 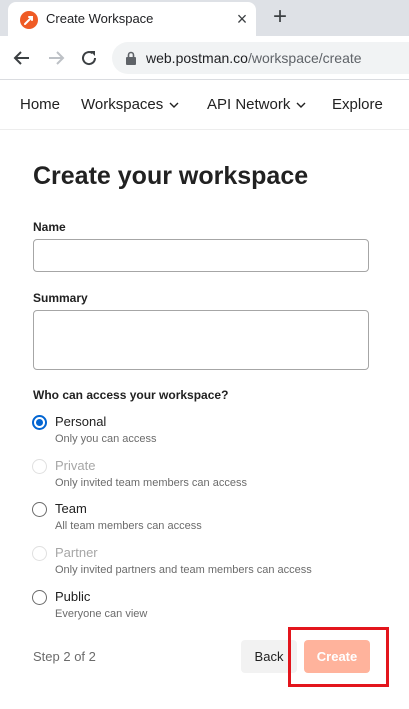 What do you see at coordinates (101, 614) in the screenshot?
I see `option-description: Everyone can view` at bounding box center [101, 614].